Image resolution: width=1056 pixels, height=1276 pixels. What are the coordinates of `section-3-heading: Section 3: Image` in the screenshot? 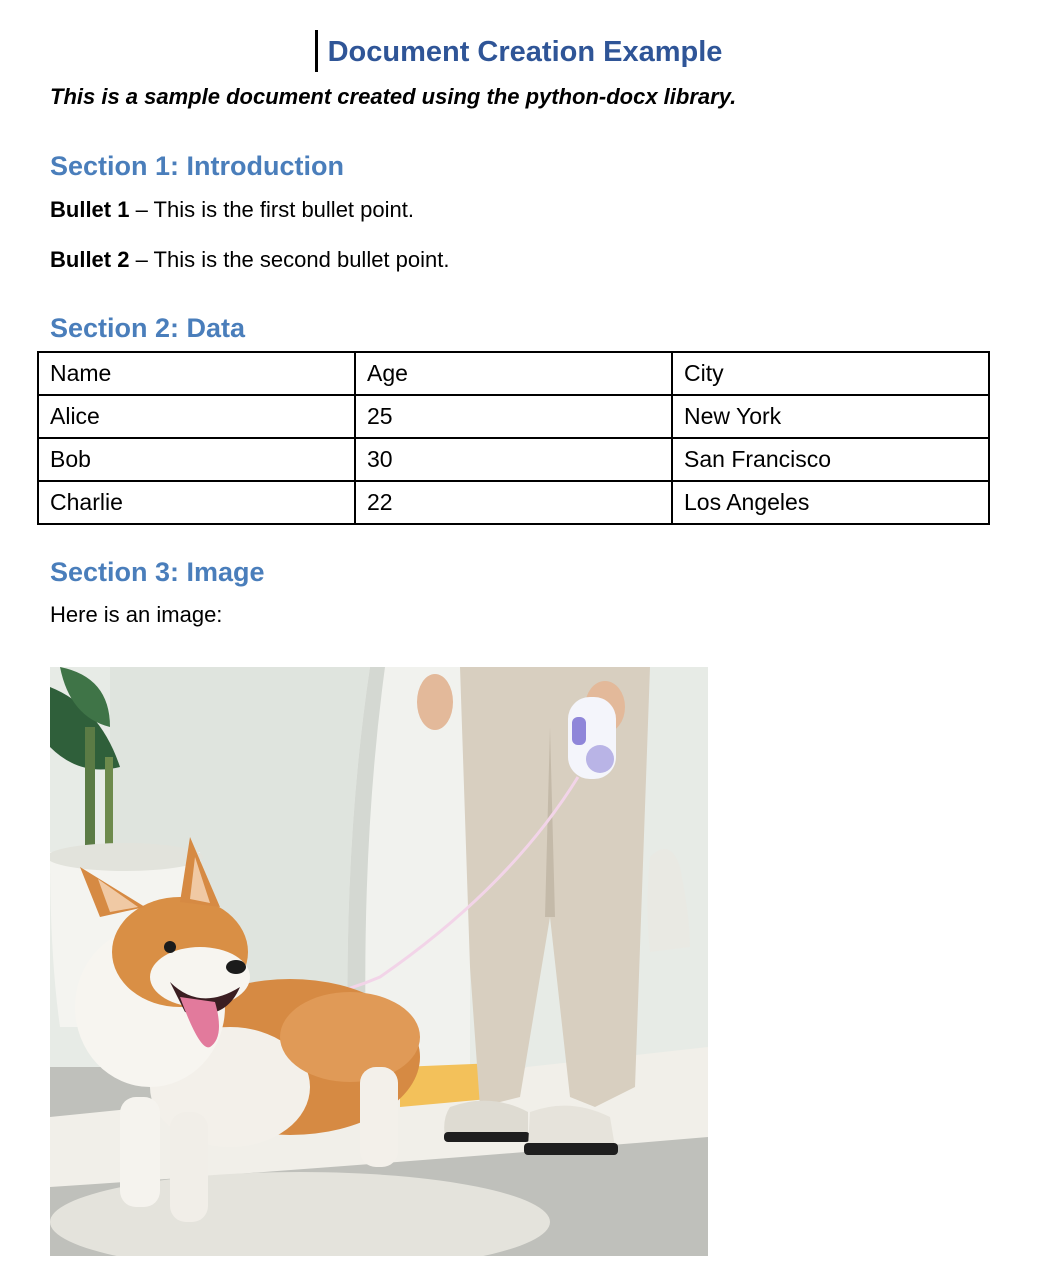 It's located at (157, 572).